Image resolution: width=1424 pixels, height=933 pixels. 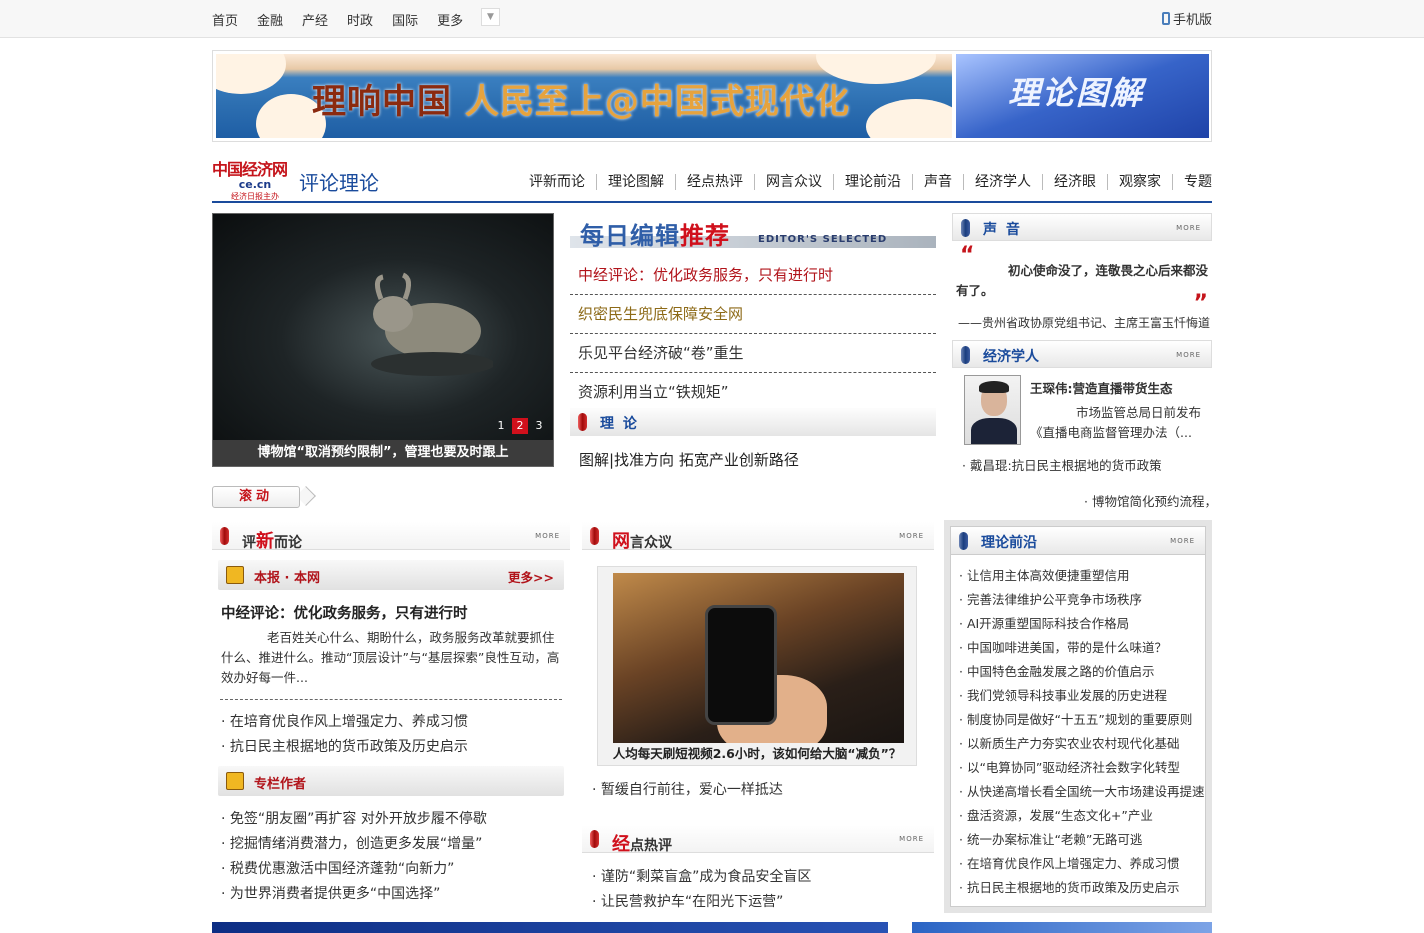 I want to click on phone-shape, so click(x=741, y=665).